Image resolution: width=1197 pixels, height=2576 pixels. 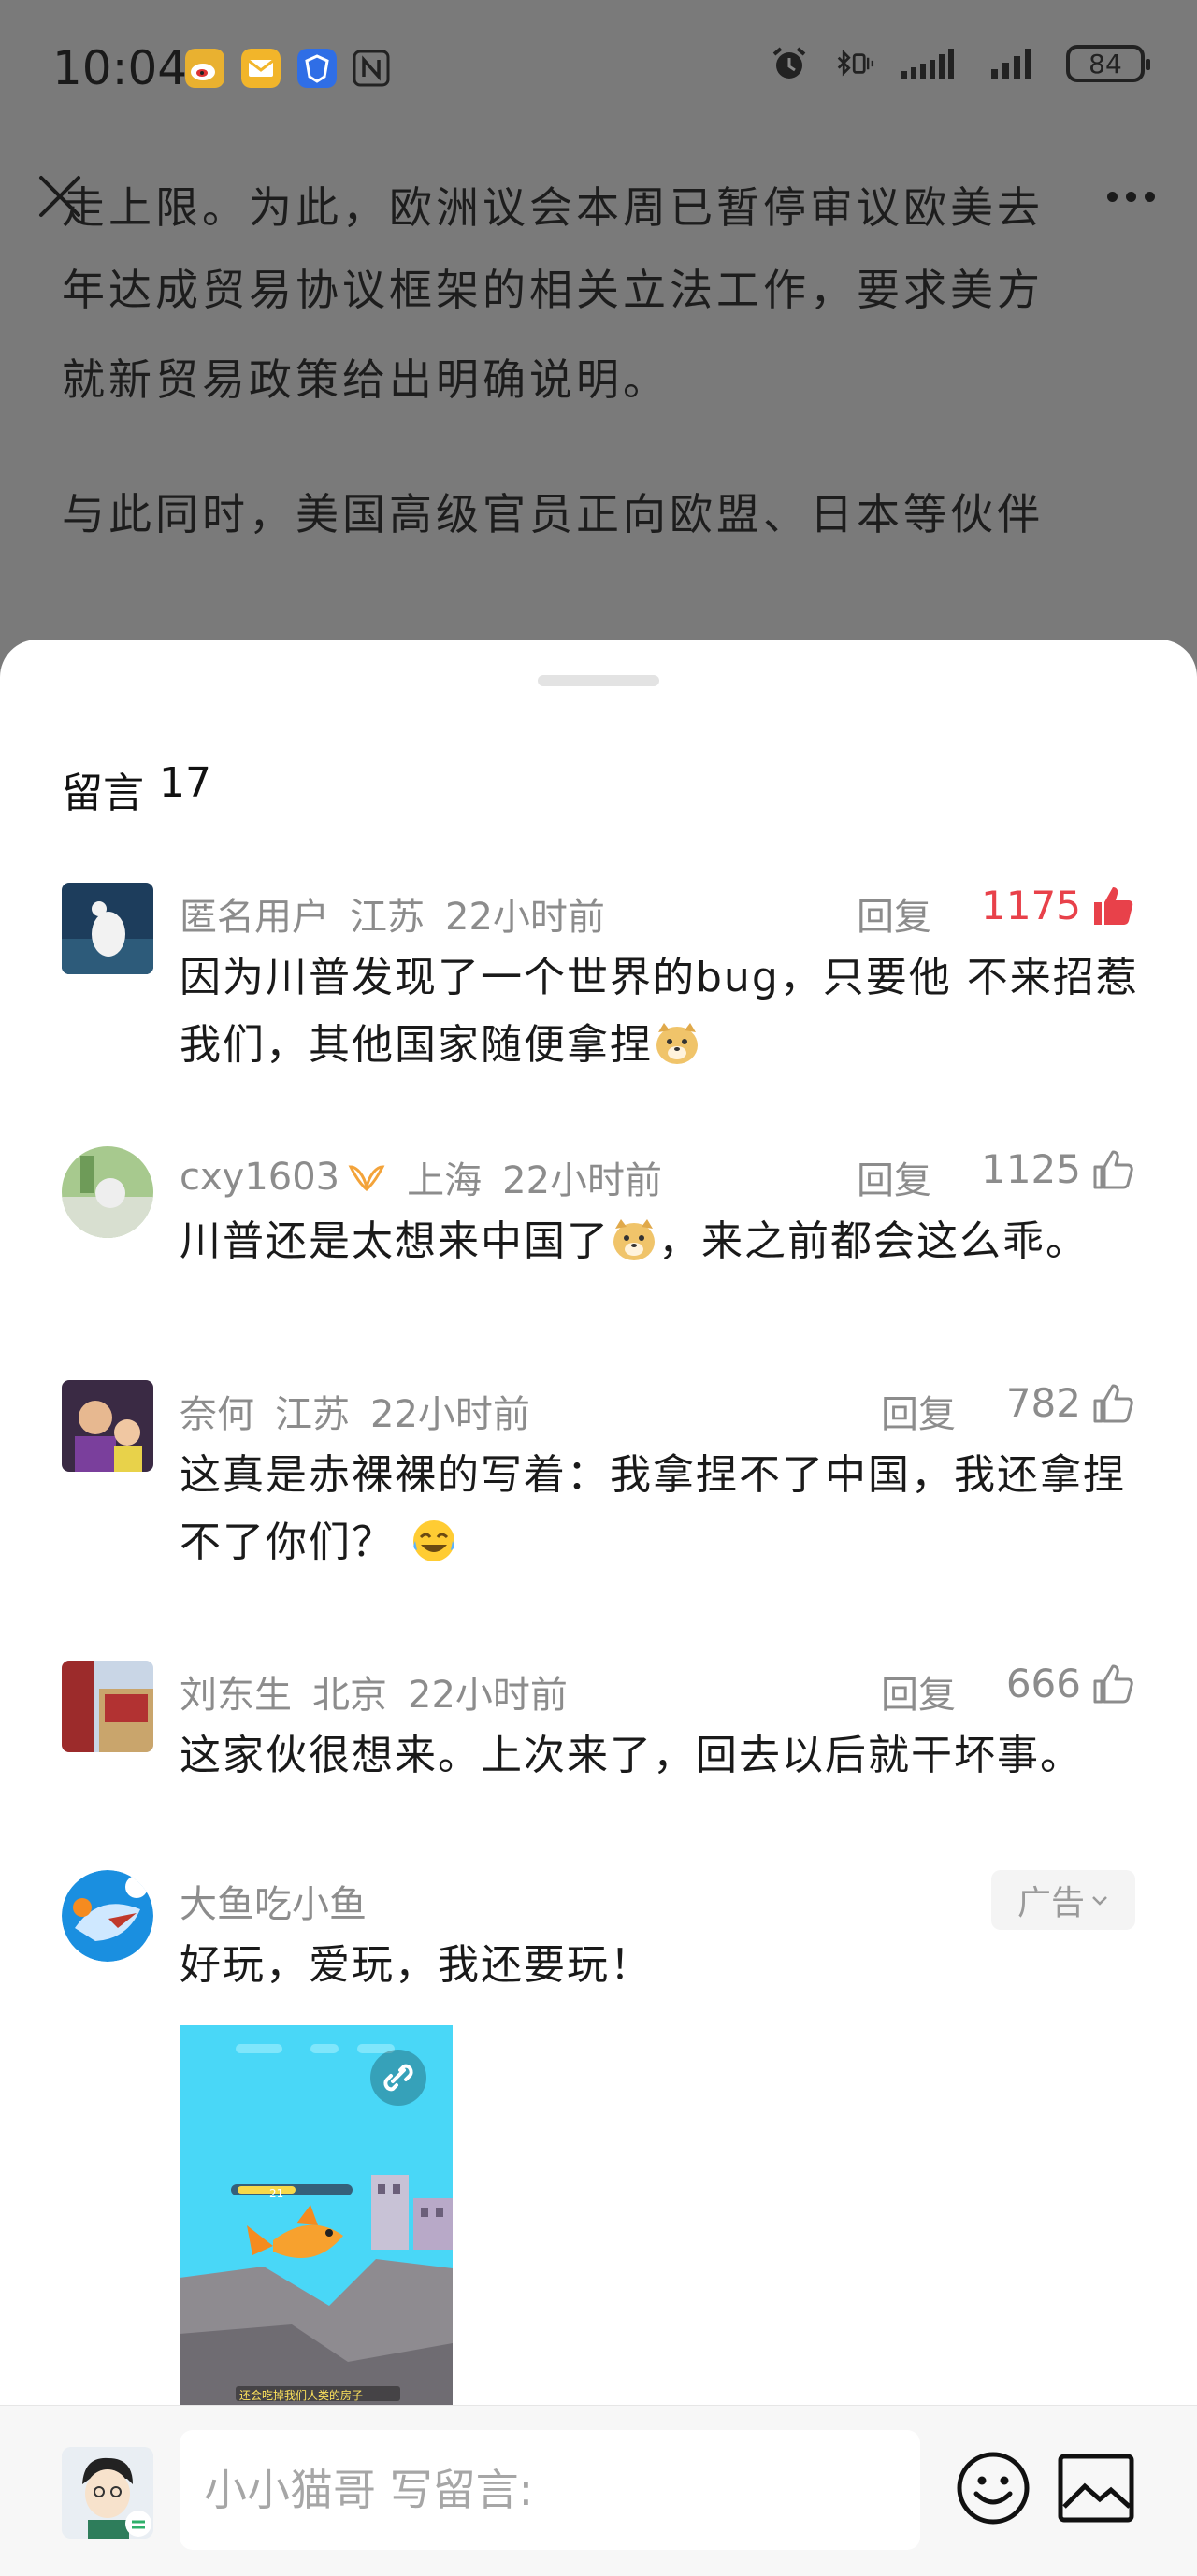 I want to click on comment-location: 上海, so click(x=445, y=1181).